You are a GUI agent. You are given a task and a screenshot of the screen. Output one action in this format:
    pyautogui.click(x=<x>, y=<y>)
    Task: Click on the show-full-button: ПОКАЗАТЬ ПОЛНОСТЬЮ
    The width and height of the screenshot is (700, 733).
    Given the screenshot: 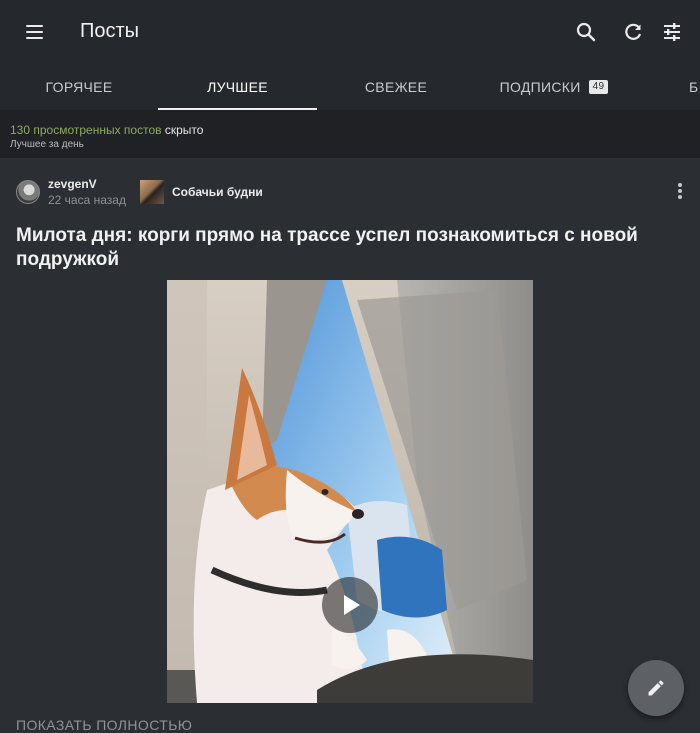 What is the action you would take?
    pyautogui.click(x=104, y=725)
    